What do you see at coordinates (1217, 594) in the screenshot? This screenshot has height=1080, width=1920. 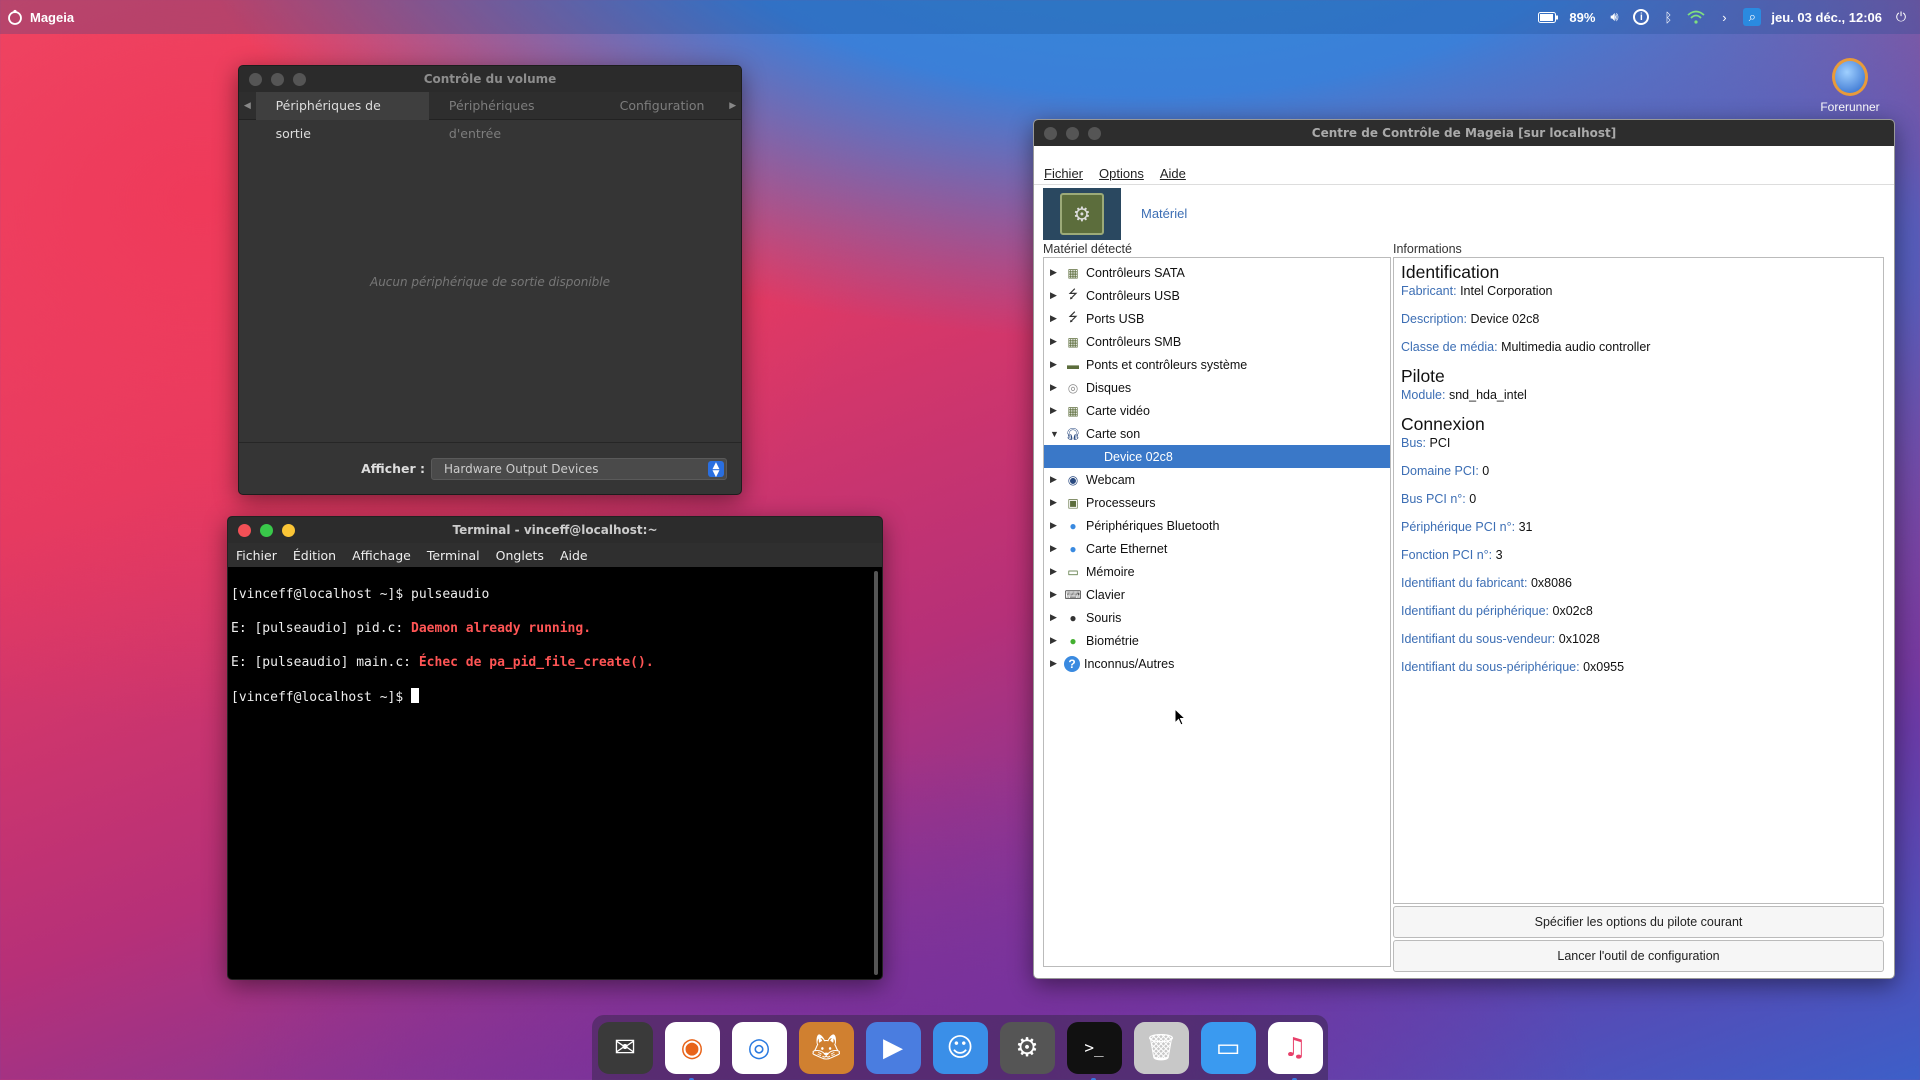 I see `tree-item: ▶ ⌨ Clavier` at bounding box center [1217, 594].